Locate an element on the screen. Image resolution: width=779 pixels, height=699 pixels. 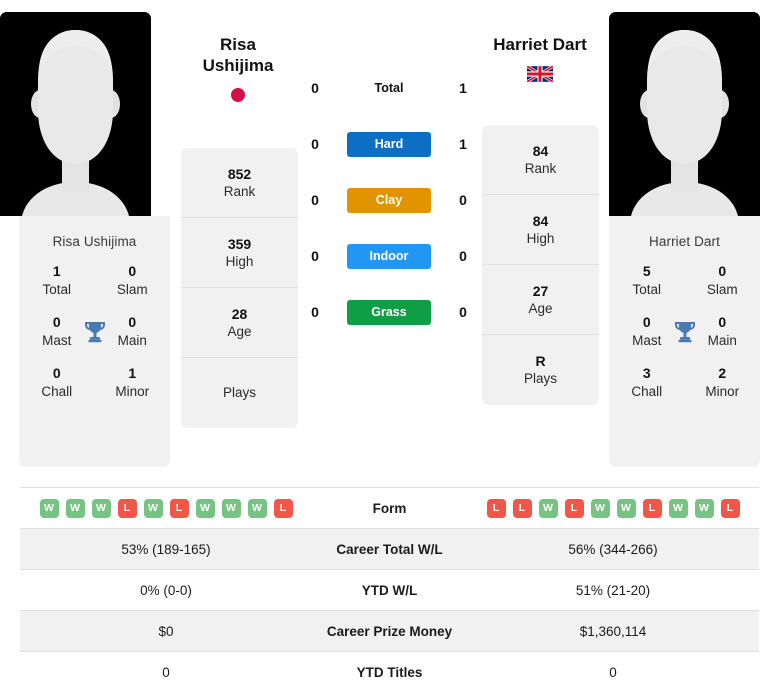
h2h-row-hard: 0 Hard 1 is located at coordinates (389, 144).